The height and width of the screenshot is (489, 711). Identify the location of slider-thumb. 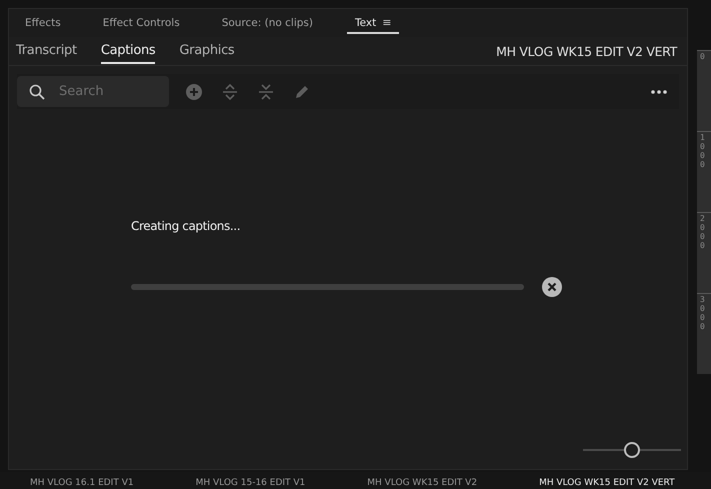
(632, 450).